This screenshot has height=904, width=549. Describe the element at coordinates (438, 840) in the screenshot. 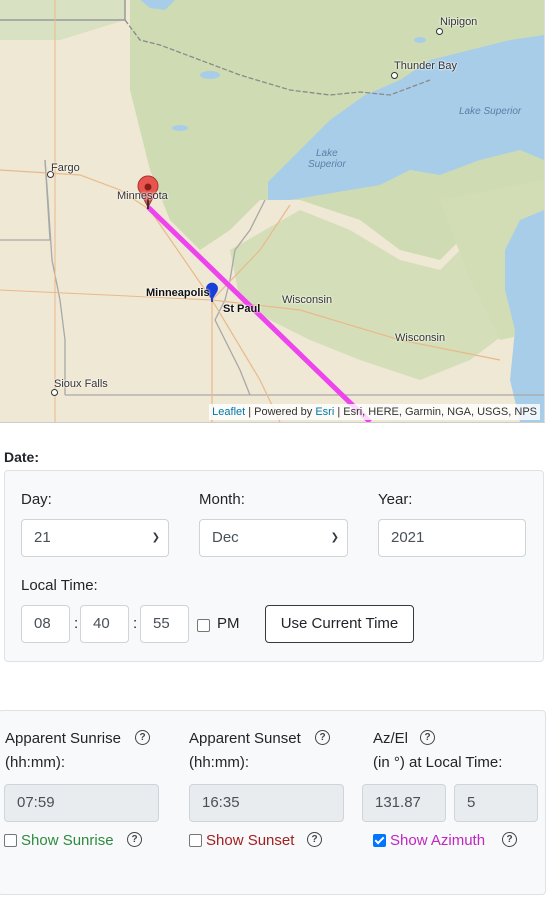

I see `show-azimuth-label: Show Azimuth` at that location.